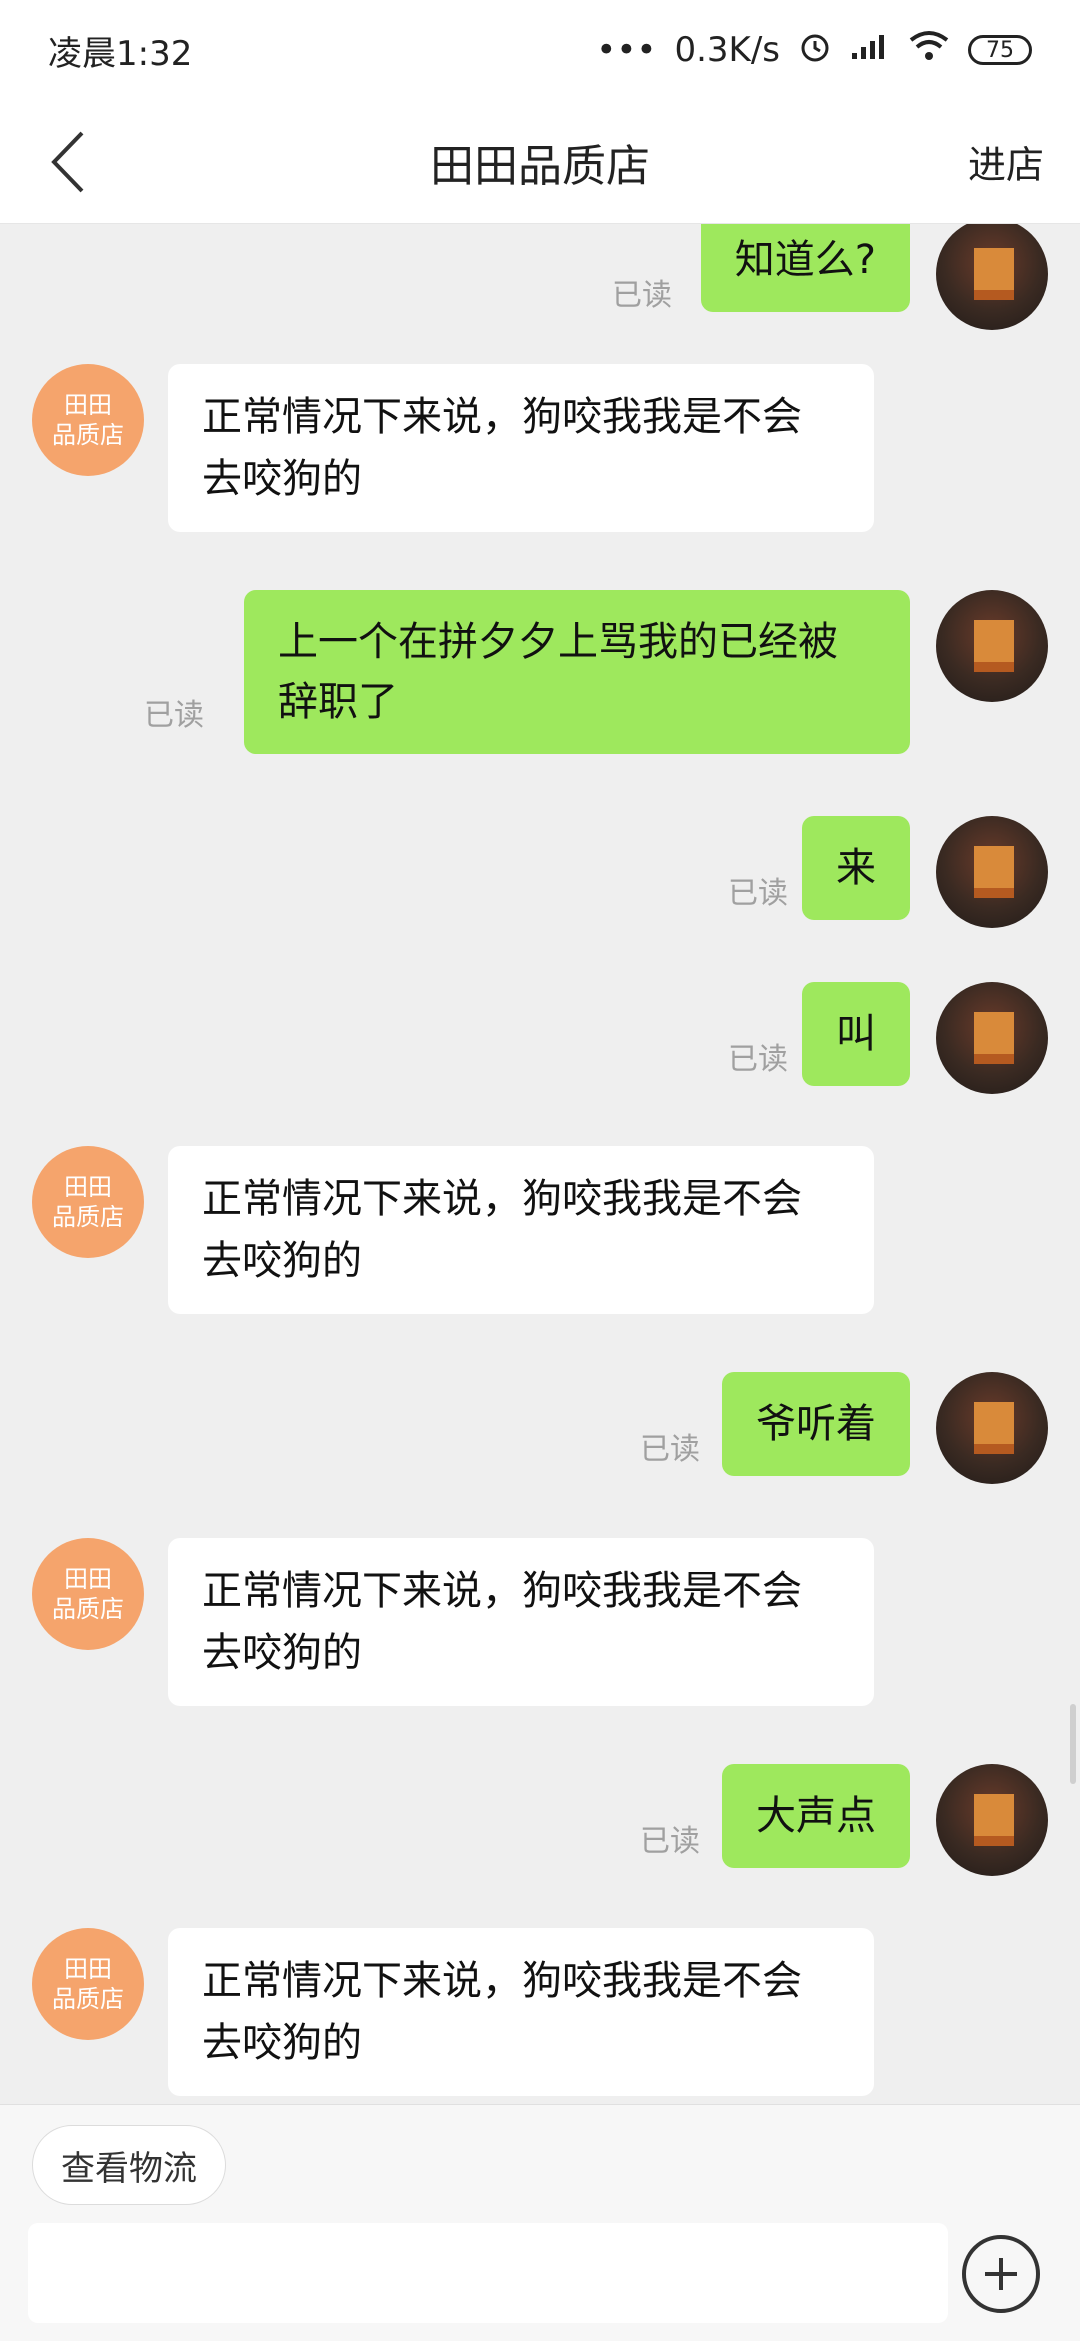 This screenshot has width=1080, height=2341. Describe the element at coordinates (120, 53) in the screenshot. I see `status-time: 凌晨1:32` at that location.